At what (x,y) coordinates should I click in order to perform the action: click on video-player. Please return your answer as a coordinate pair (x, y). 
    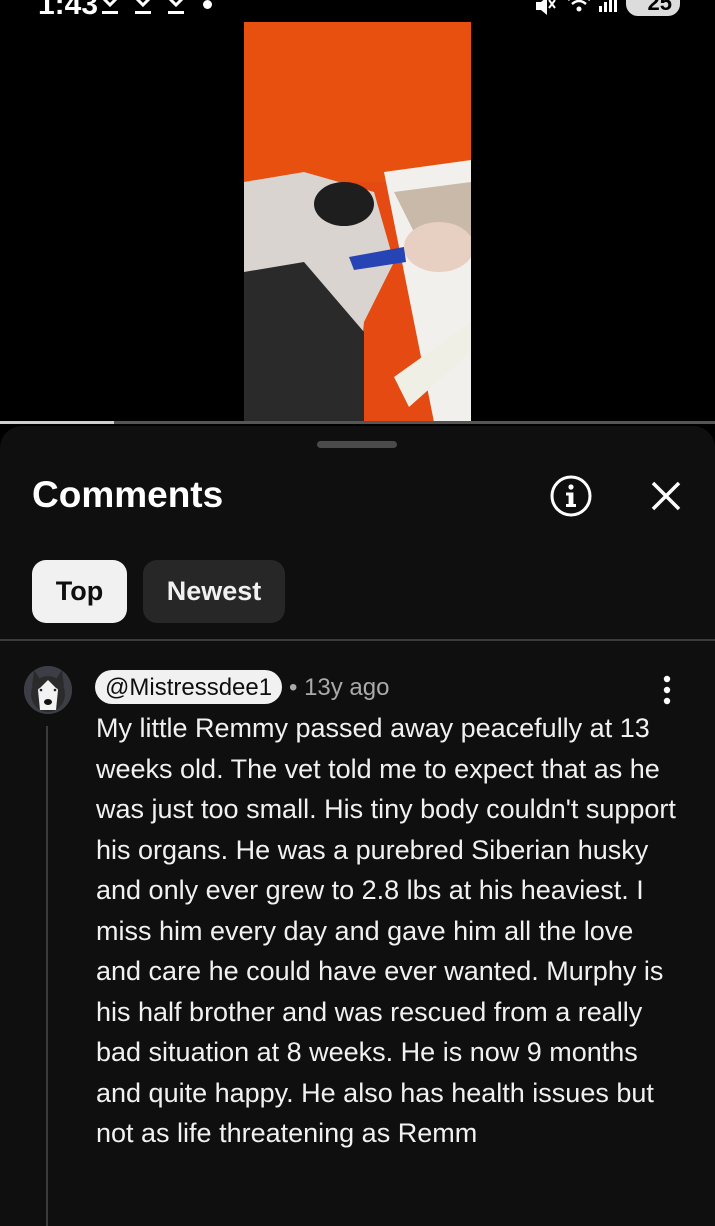
    Looking at the image, I should click on (357, 222).